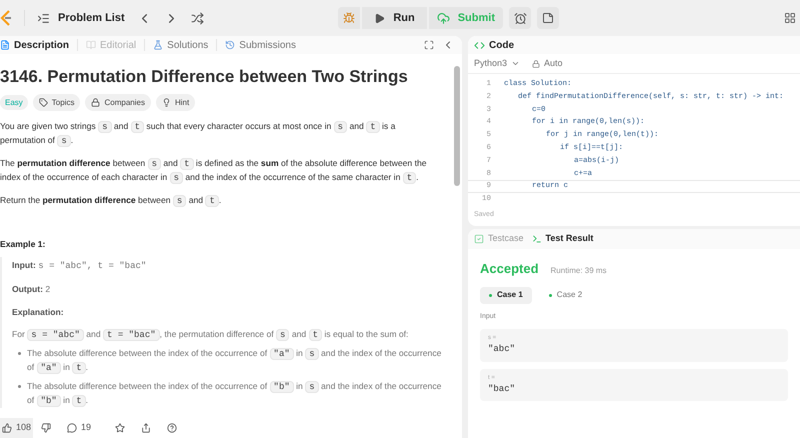 This screenshot has height=438, width=800. Describe the element at coordinates (80, 266) in the screenshot. I see `input-text: Input: s = "abc", t = "bac"` at that location.